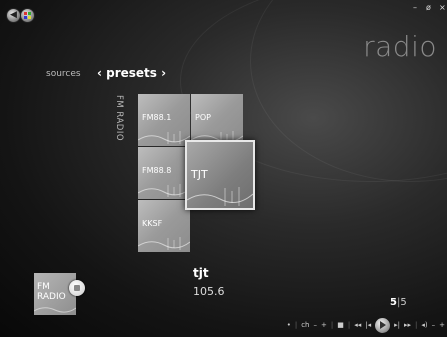 The width and height of the screenshot is (447, 337). I want to click on preset-tile-selected: TJT, so click(220, 175).